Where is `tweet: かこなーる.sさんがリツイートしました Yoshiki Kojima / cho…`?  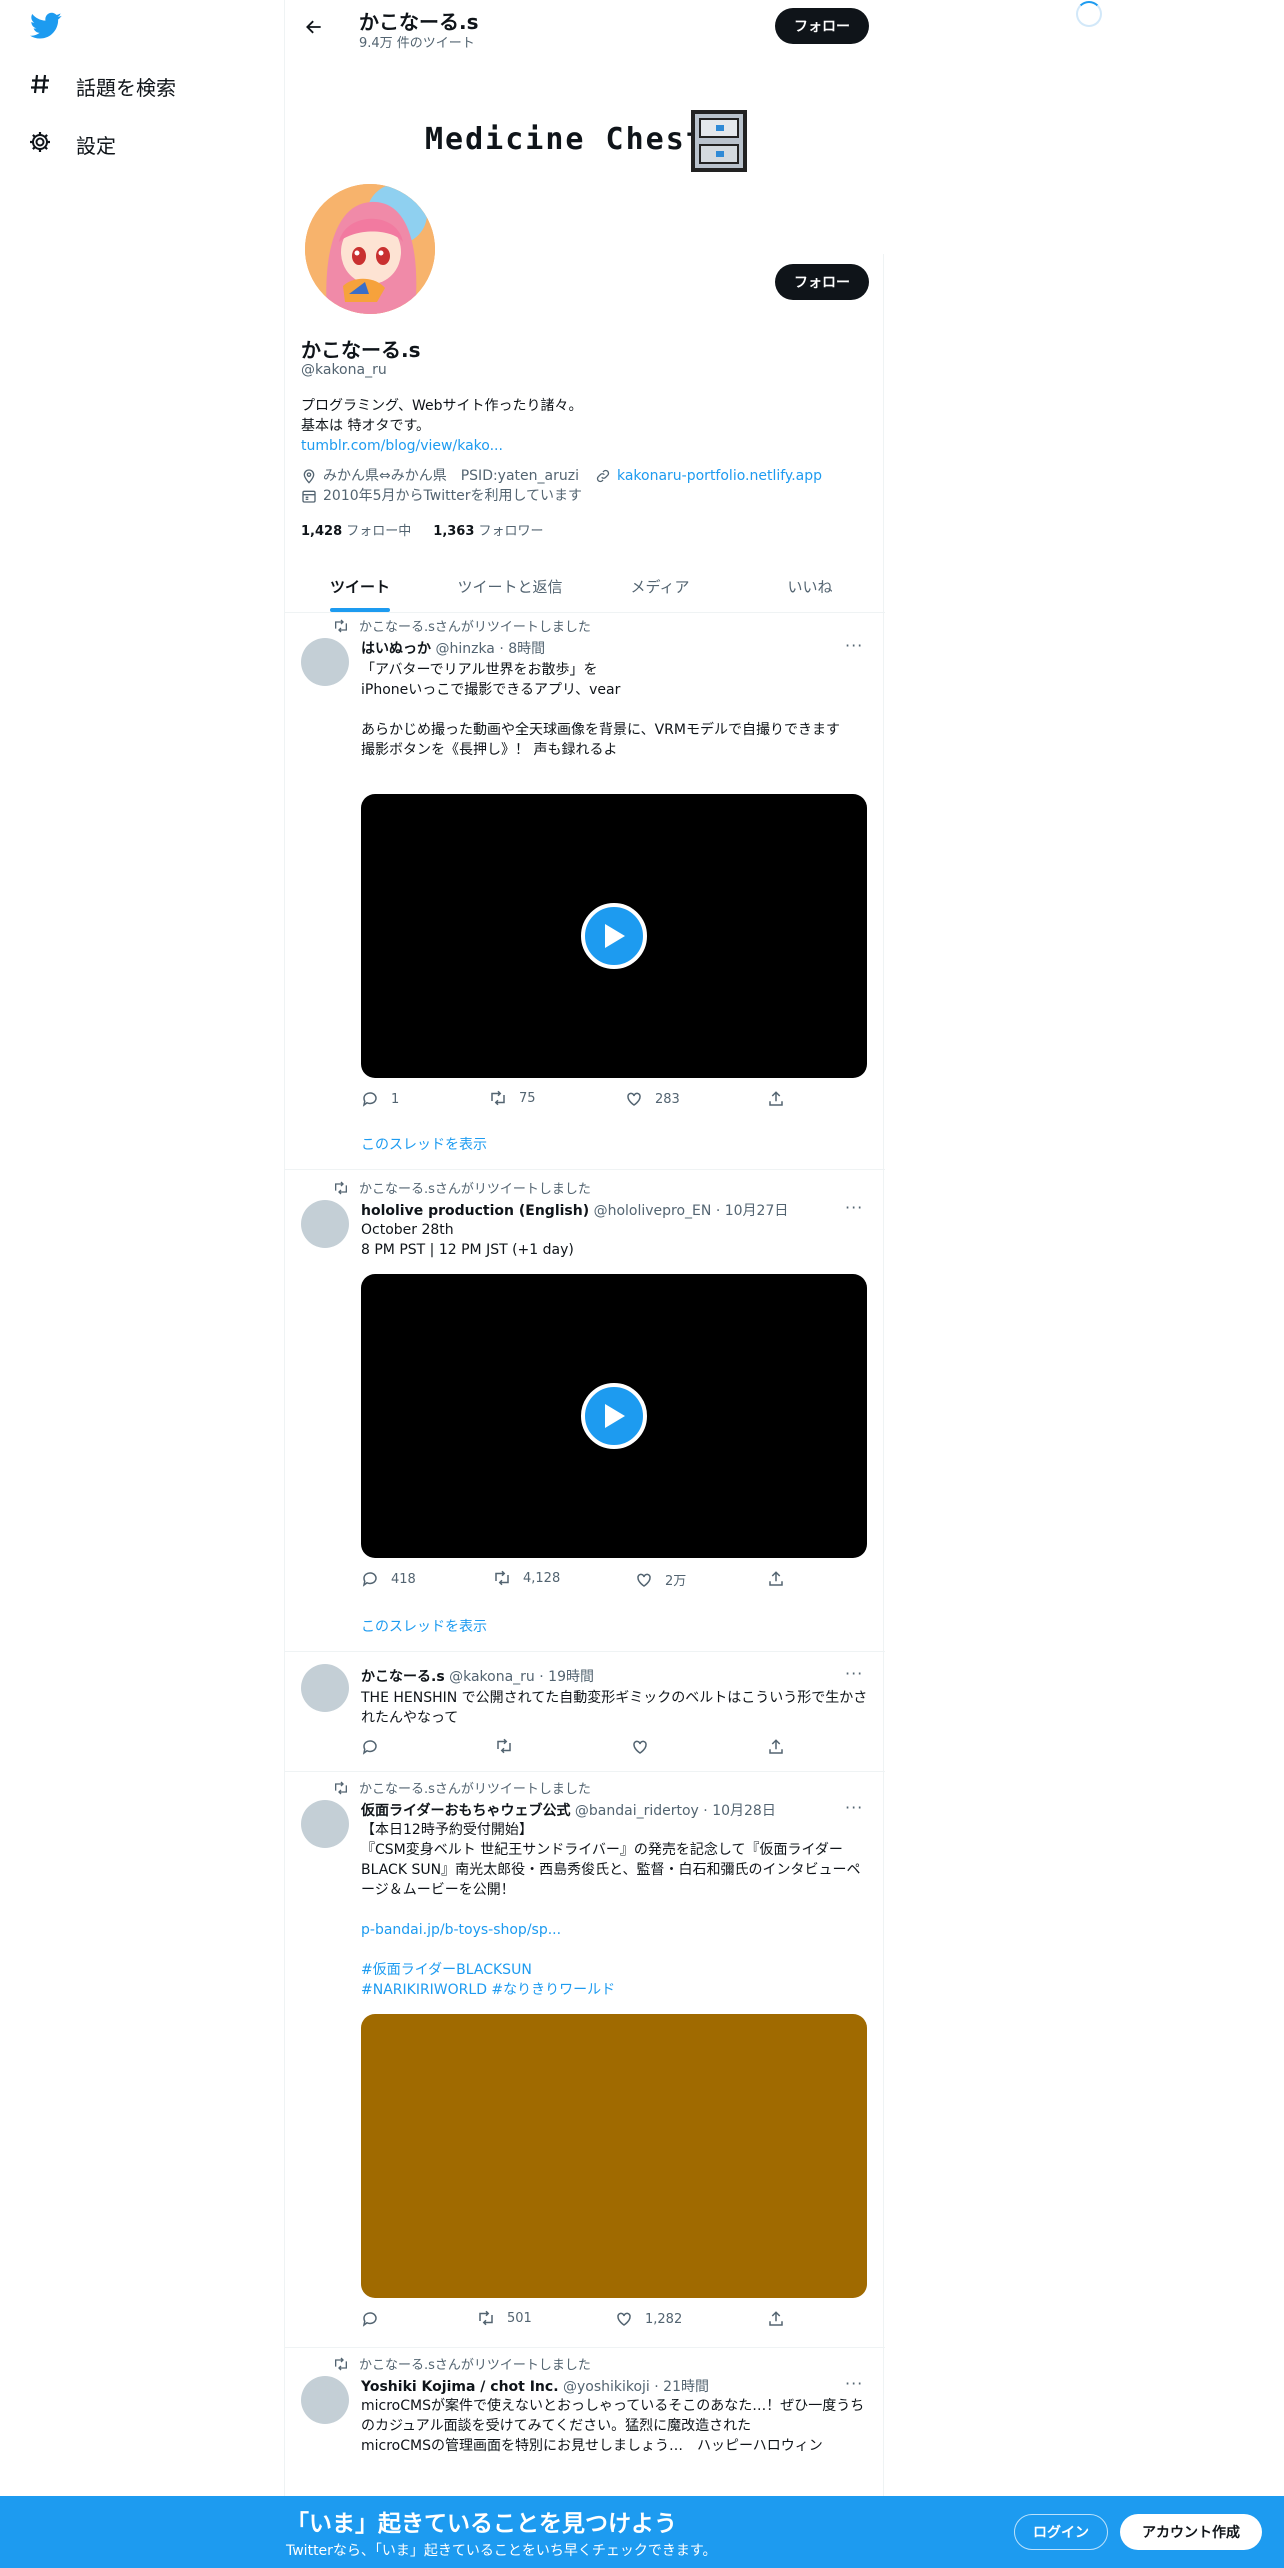 tweet: かこなーる.sさんがリツイートしました Yoshiki Kojima / cho… is located at coordinates (585, 2422).